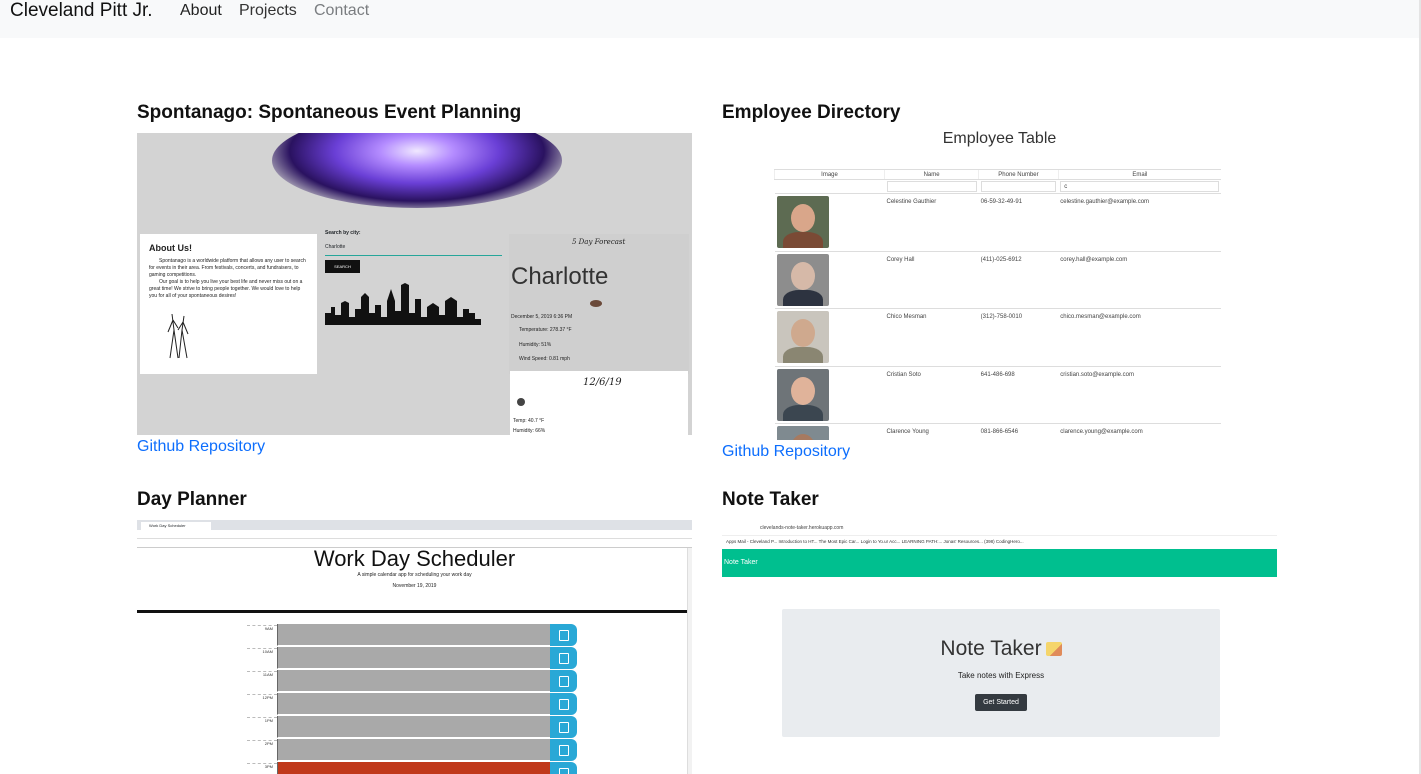  What do you see at coordinates (599, 242) in the screenshot?
I see `forecast-title: 5 Day Forecast` at bounding box center [599, 242].